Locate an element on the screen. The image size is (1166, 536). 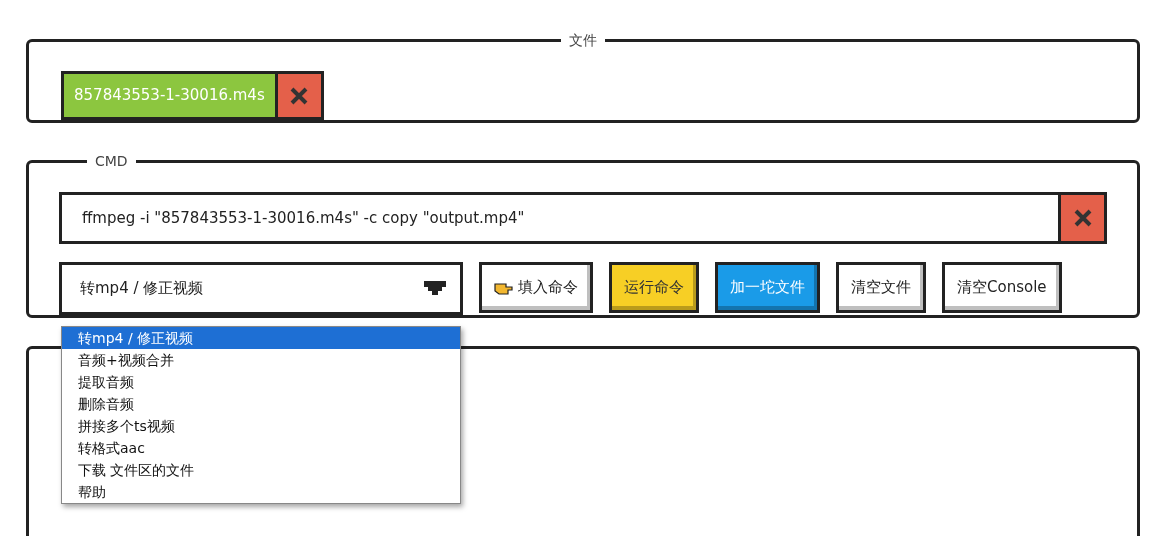
pointing-hand-icon is located at coordinates (504, 287).